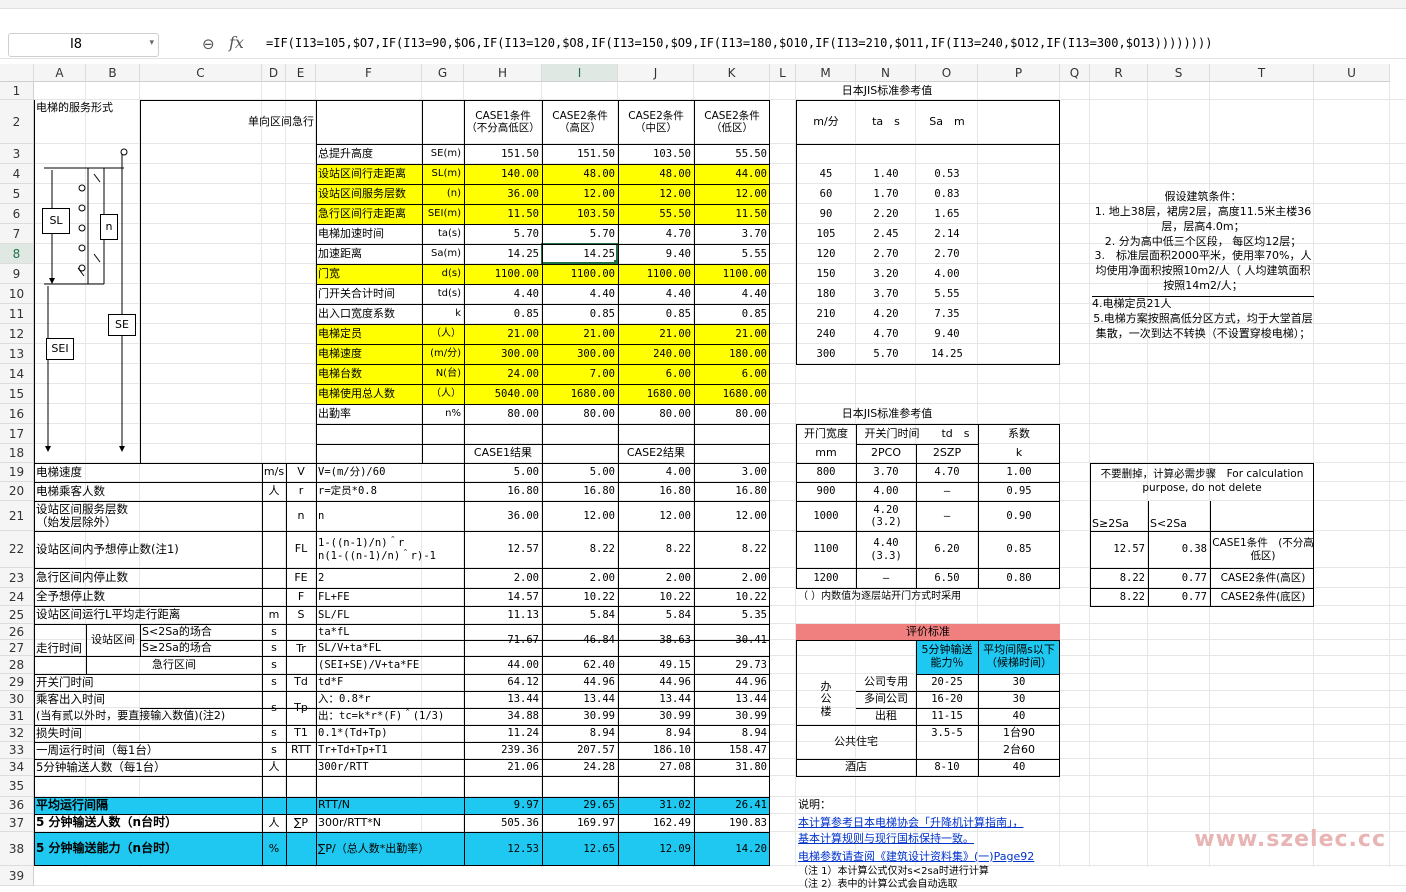 The height and width of the screenshot is (892, 1406). I want to click on input-symbol: n%, so click(443, 414).